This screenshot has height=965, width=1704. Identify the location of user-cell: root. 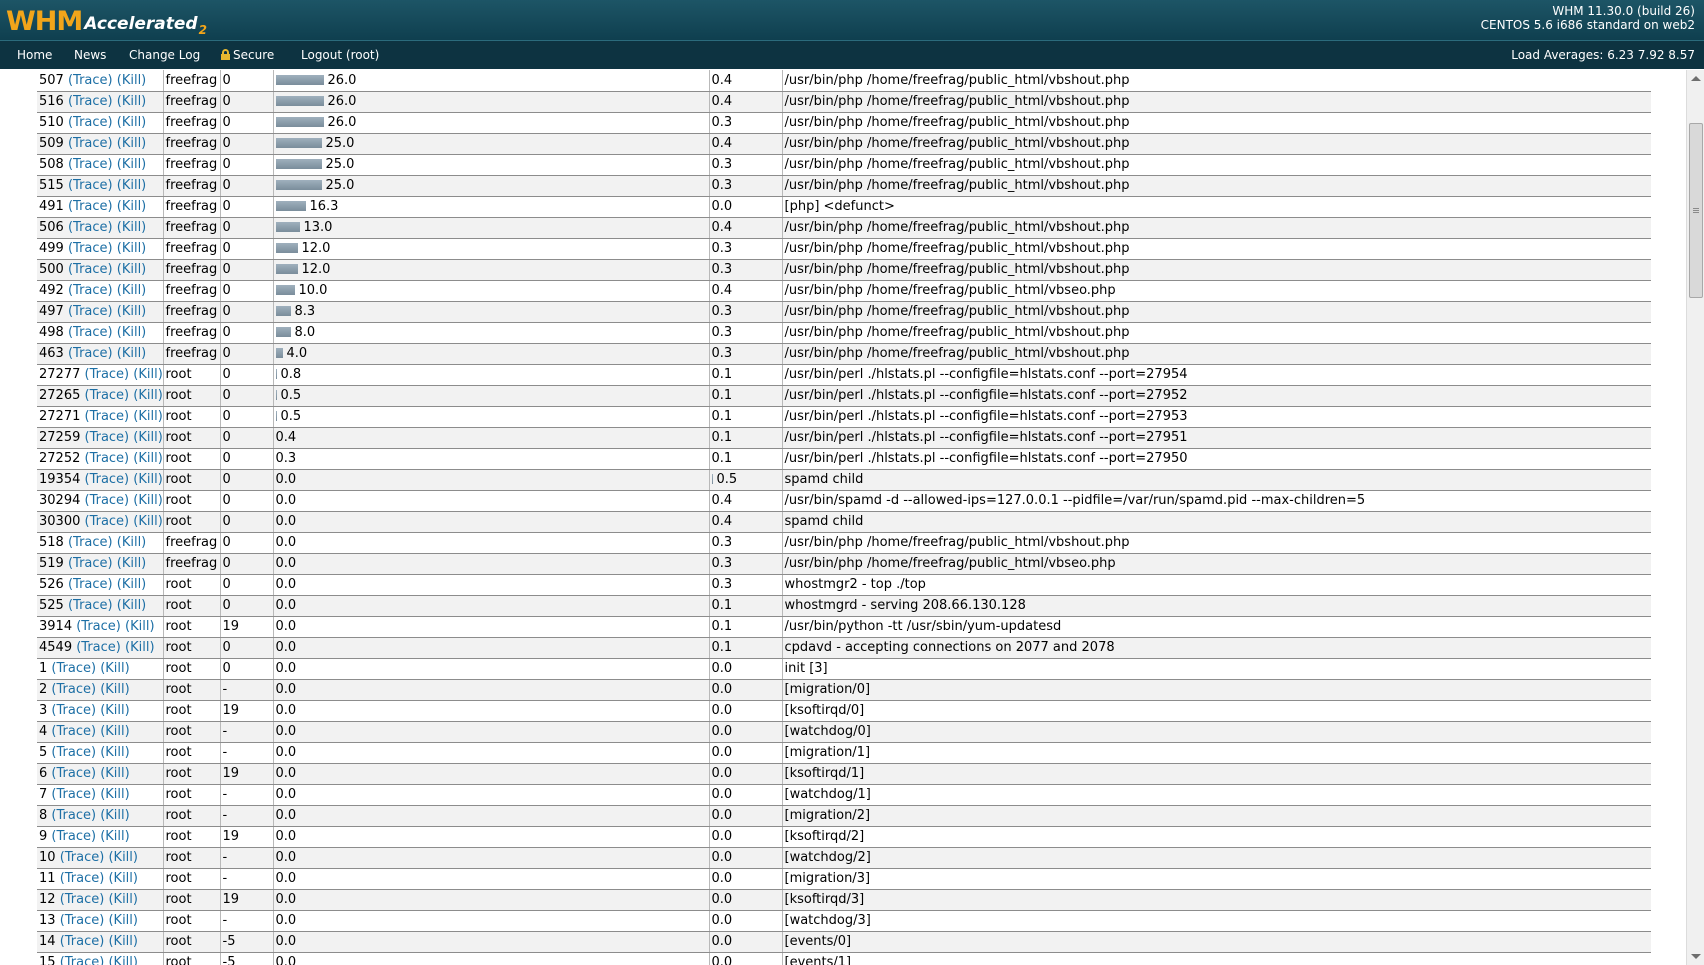
(191, 753).